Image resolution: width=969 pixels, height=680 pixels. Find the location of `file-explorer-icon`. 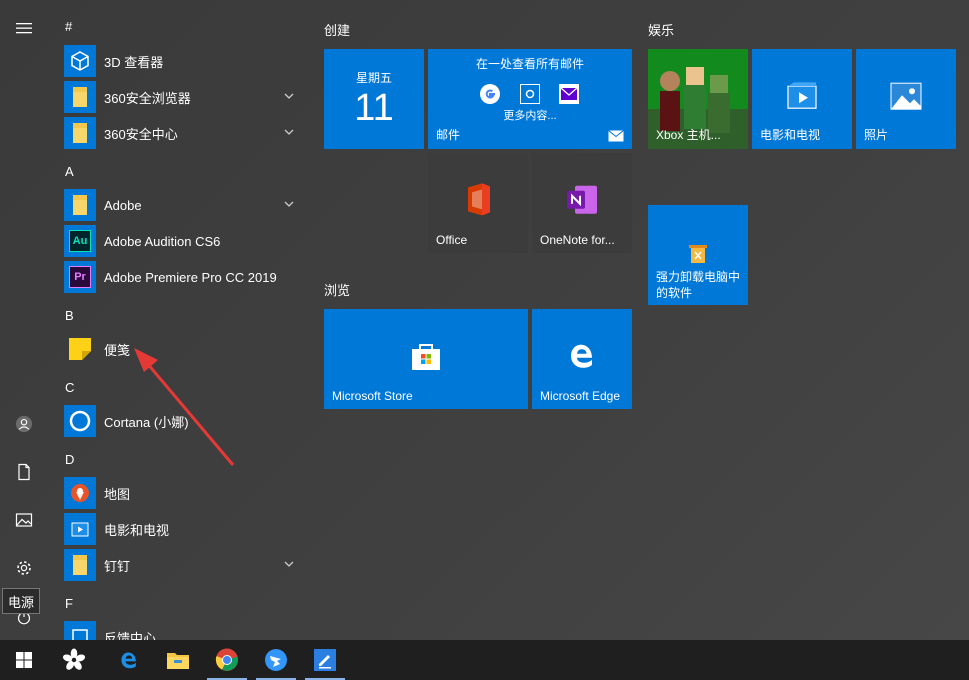

file-explorer-icon is located at coordinates (178, 661).